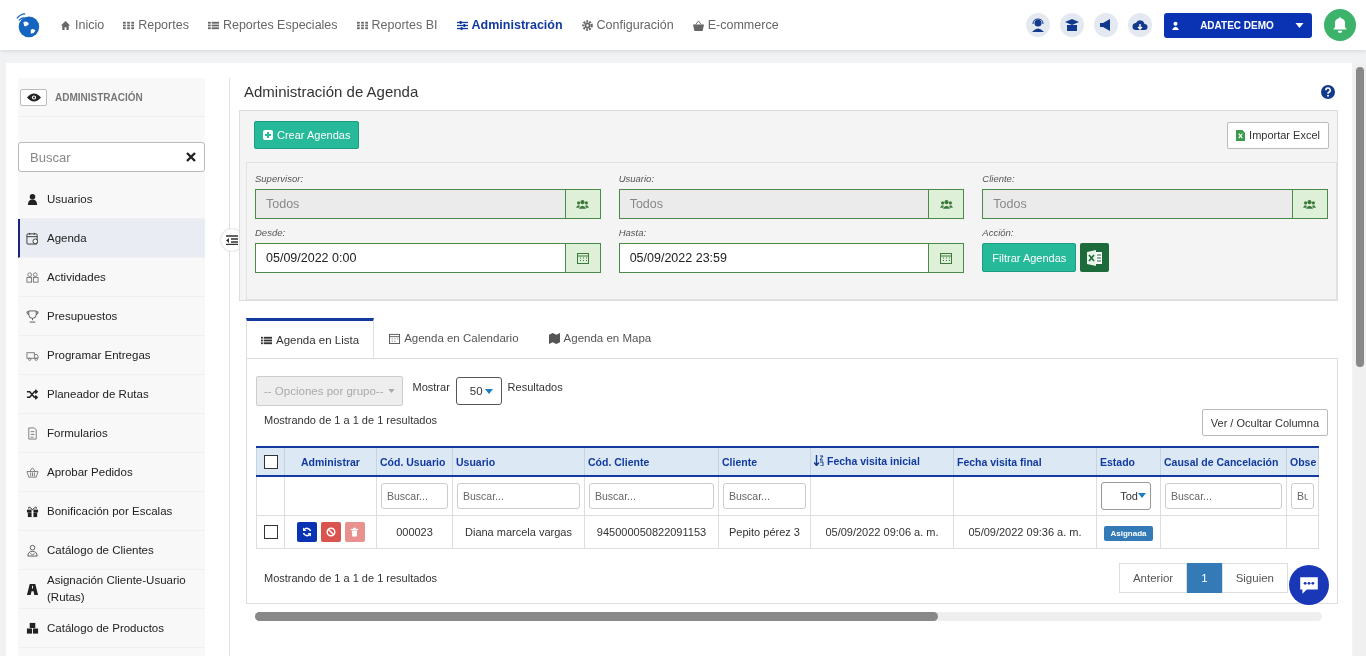 The height and width of the screenshot is (656, 1366). I want to click on sidebar-item: Agenda, so click(111, 238).